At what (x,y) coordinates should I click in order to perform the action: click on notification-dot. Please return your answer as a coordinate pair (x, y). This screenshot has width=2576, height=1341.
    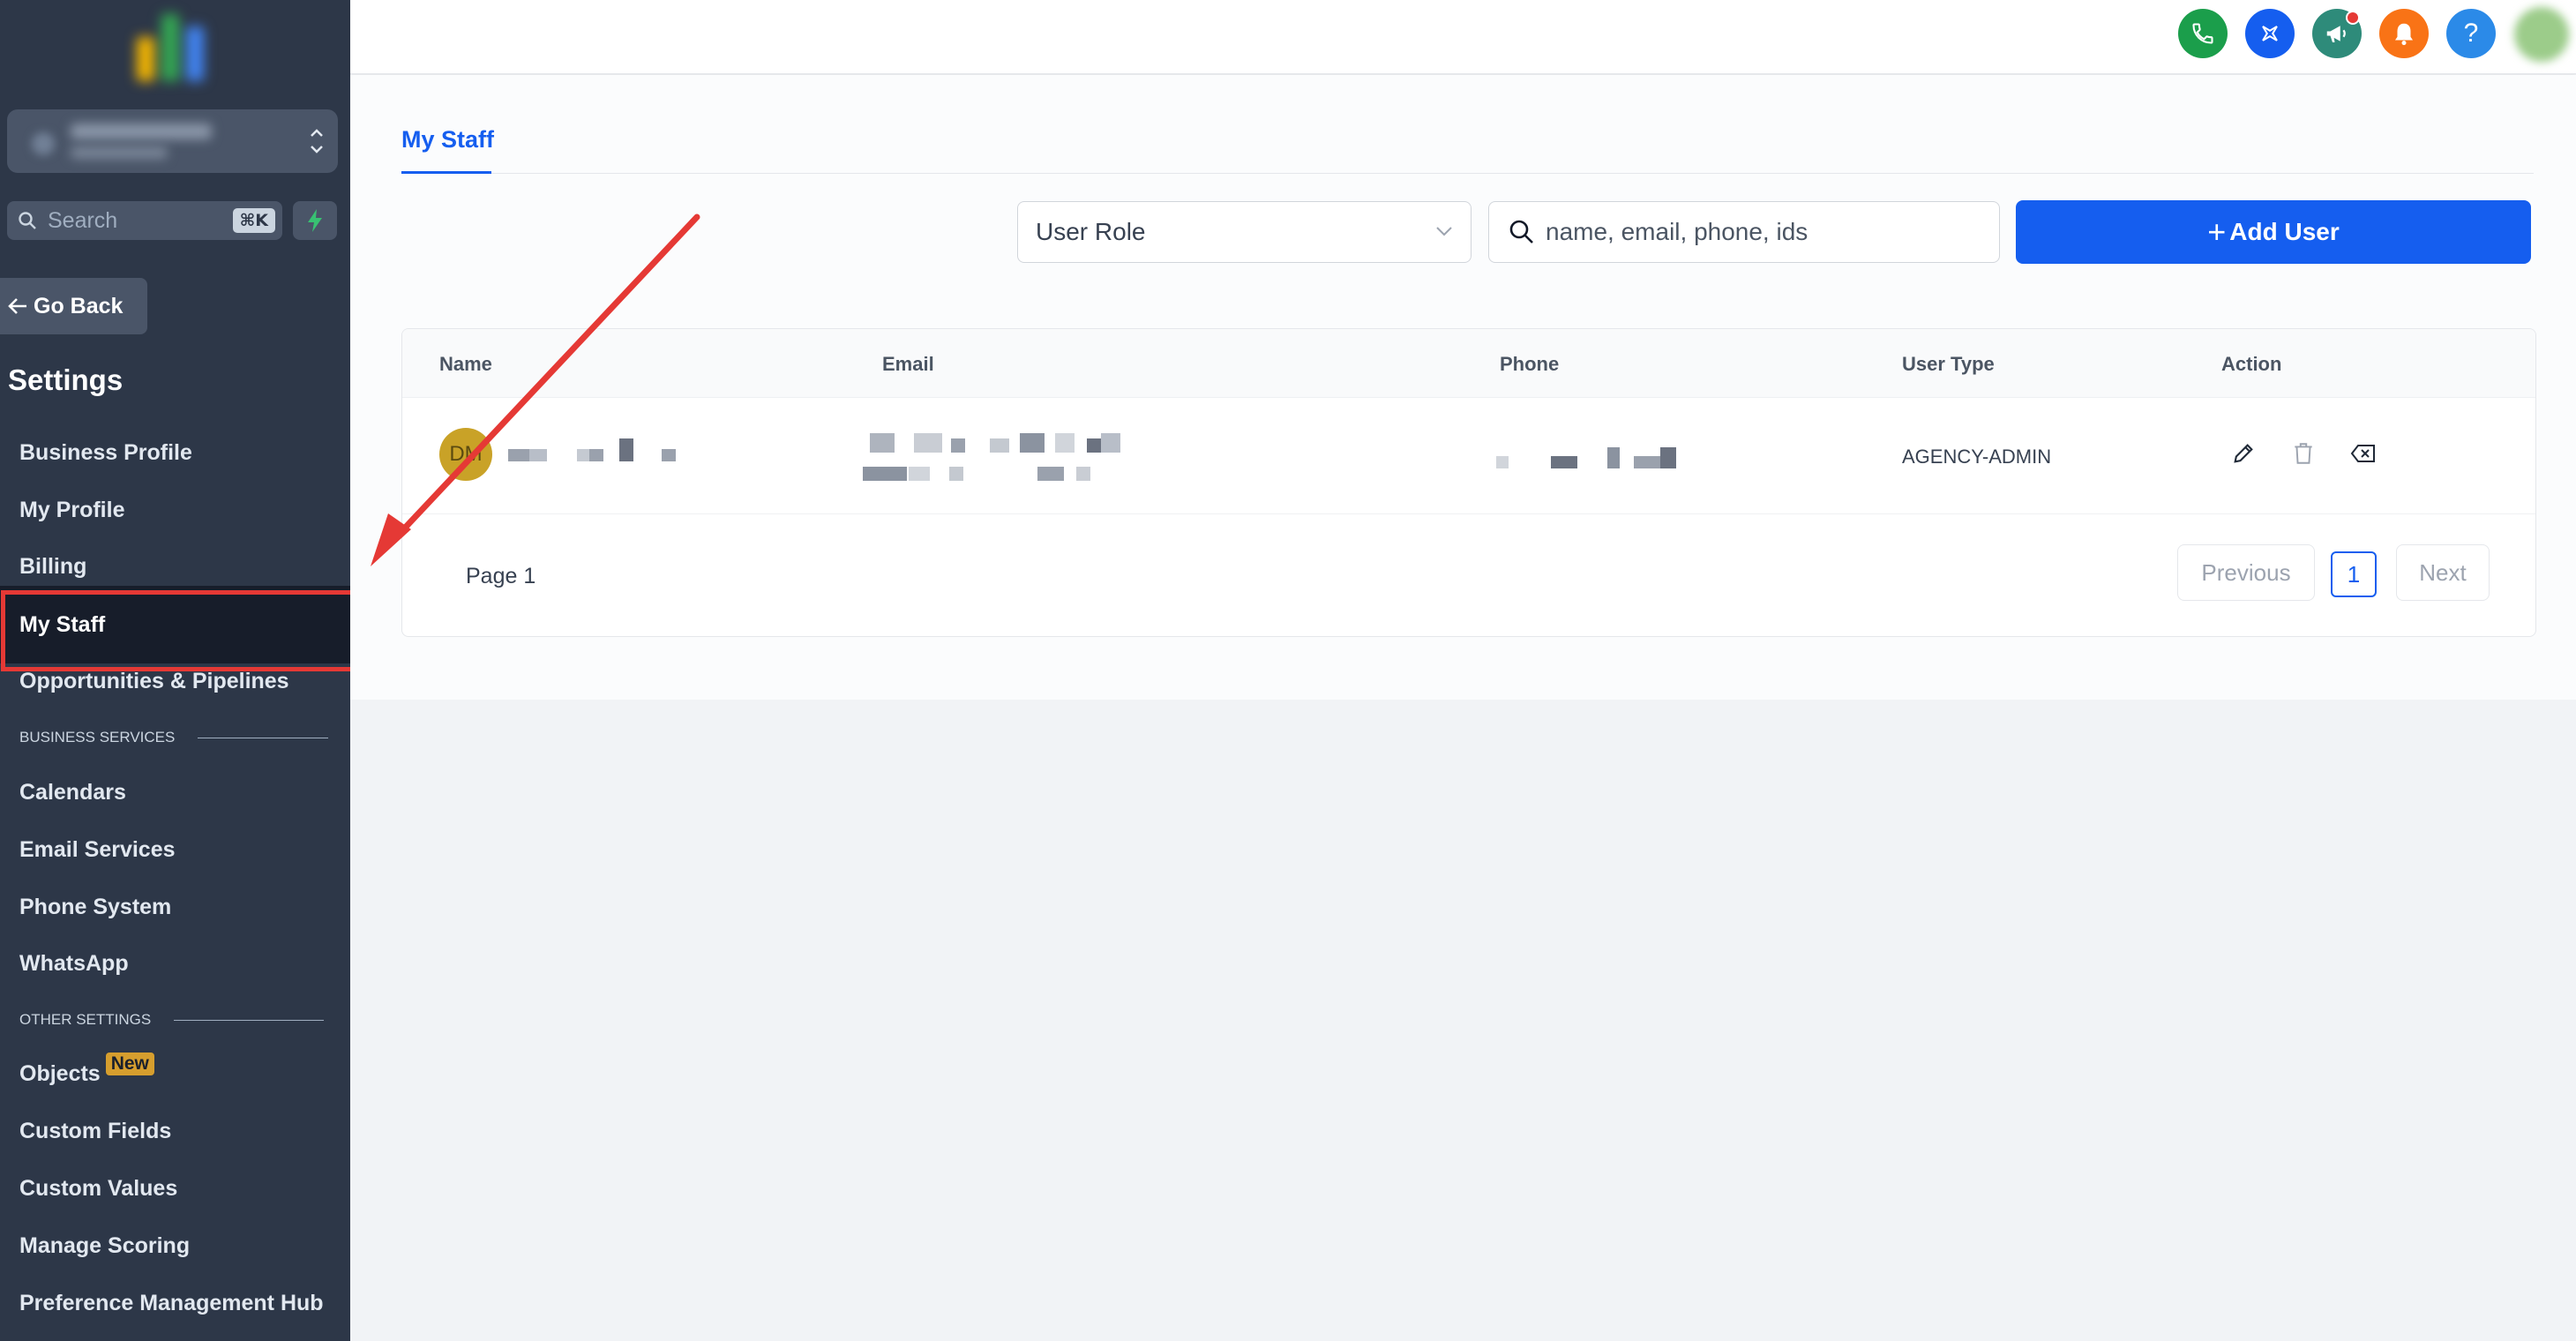
    Looking at the image, I should click on (2353, 18).